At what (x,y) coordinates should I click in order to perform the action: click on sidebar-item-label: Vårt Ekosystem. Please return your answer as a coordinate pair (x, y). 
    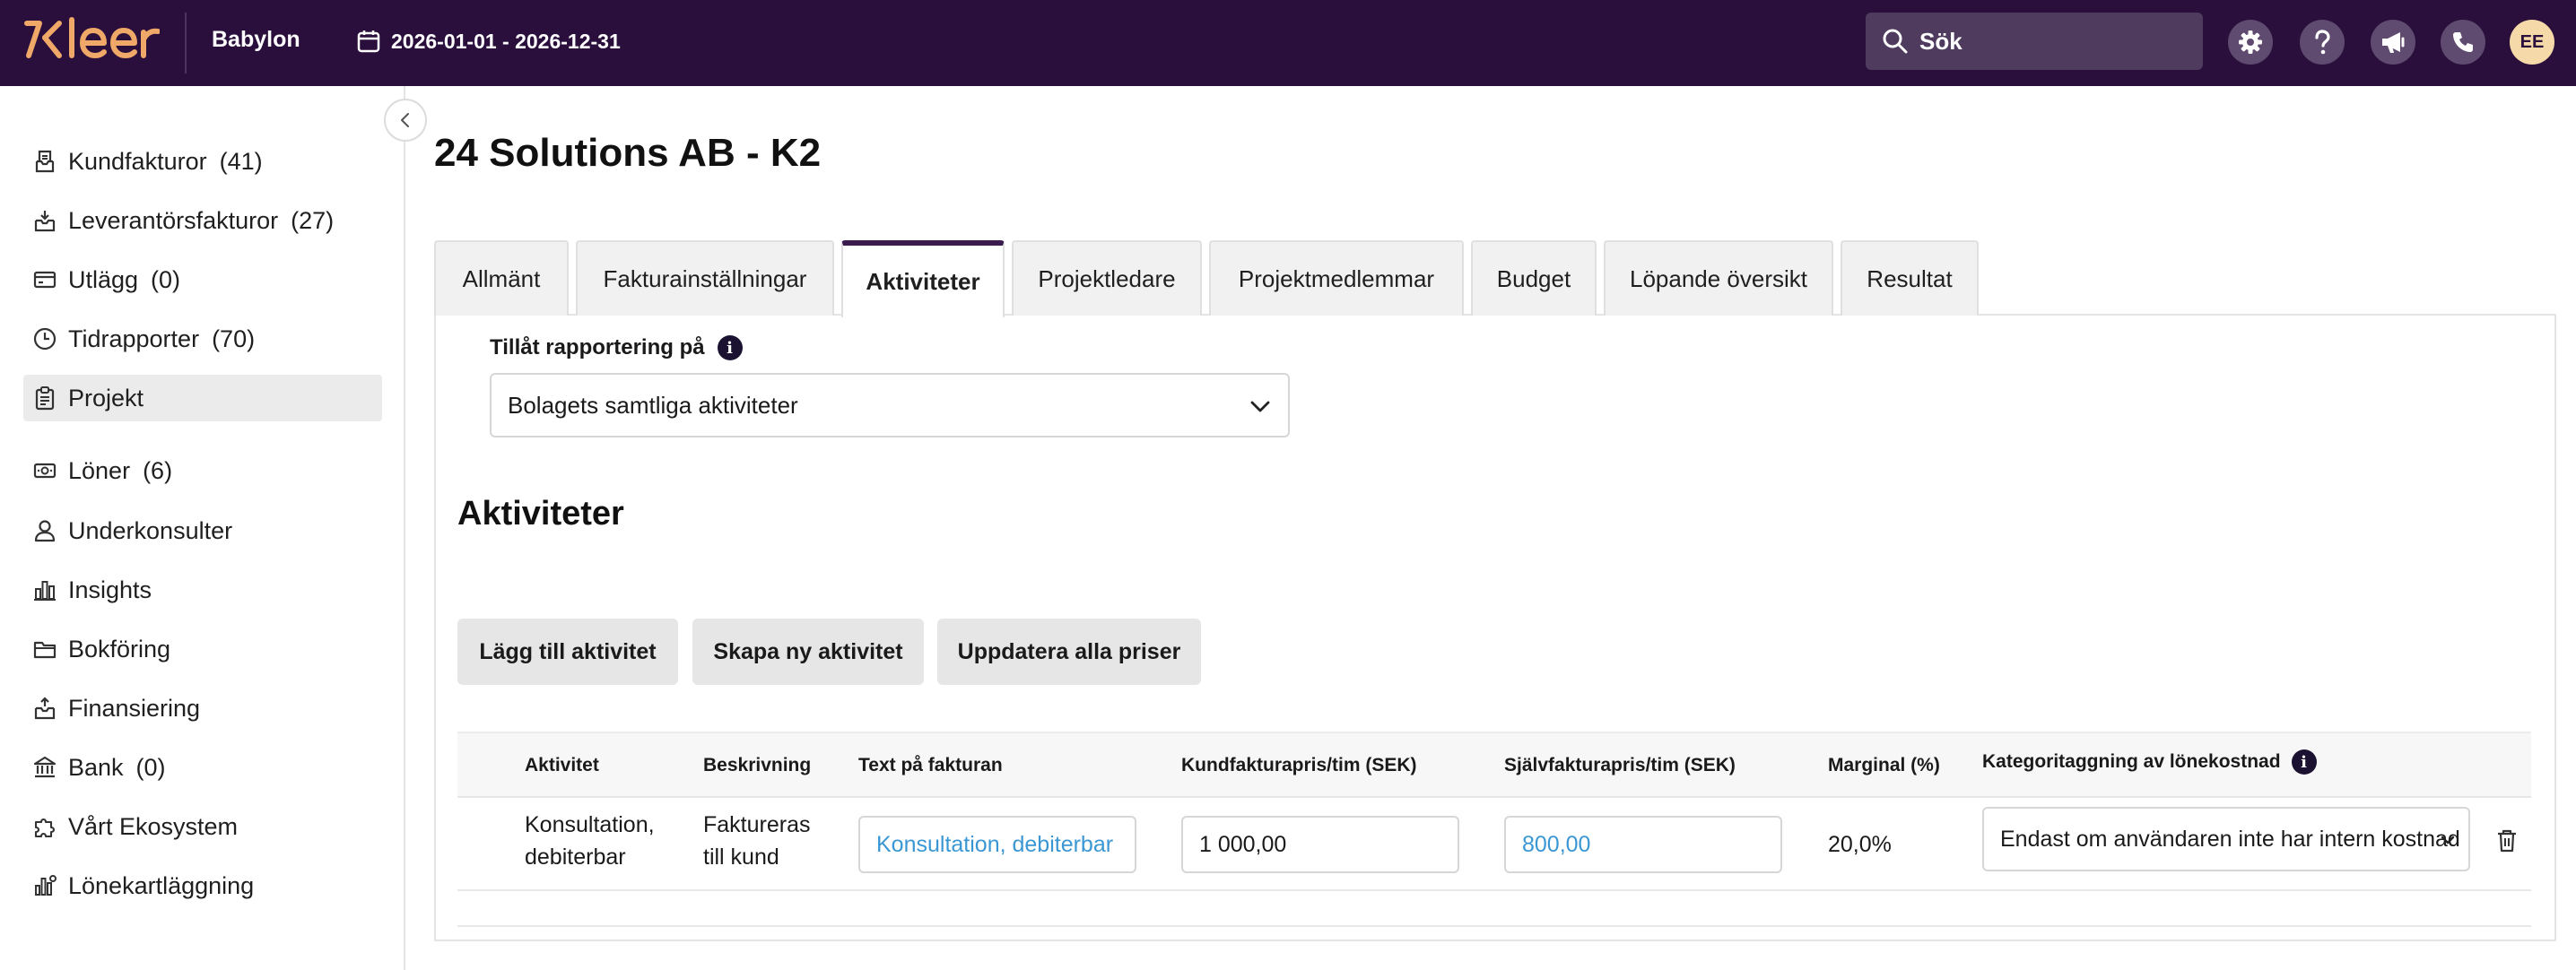
    Looking at the image, I should click on (153, 826).